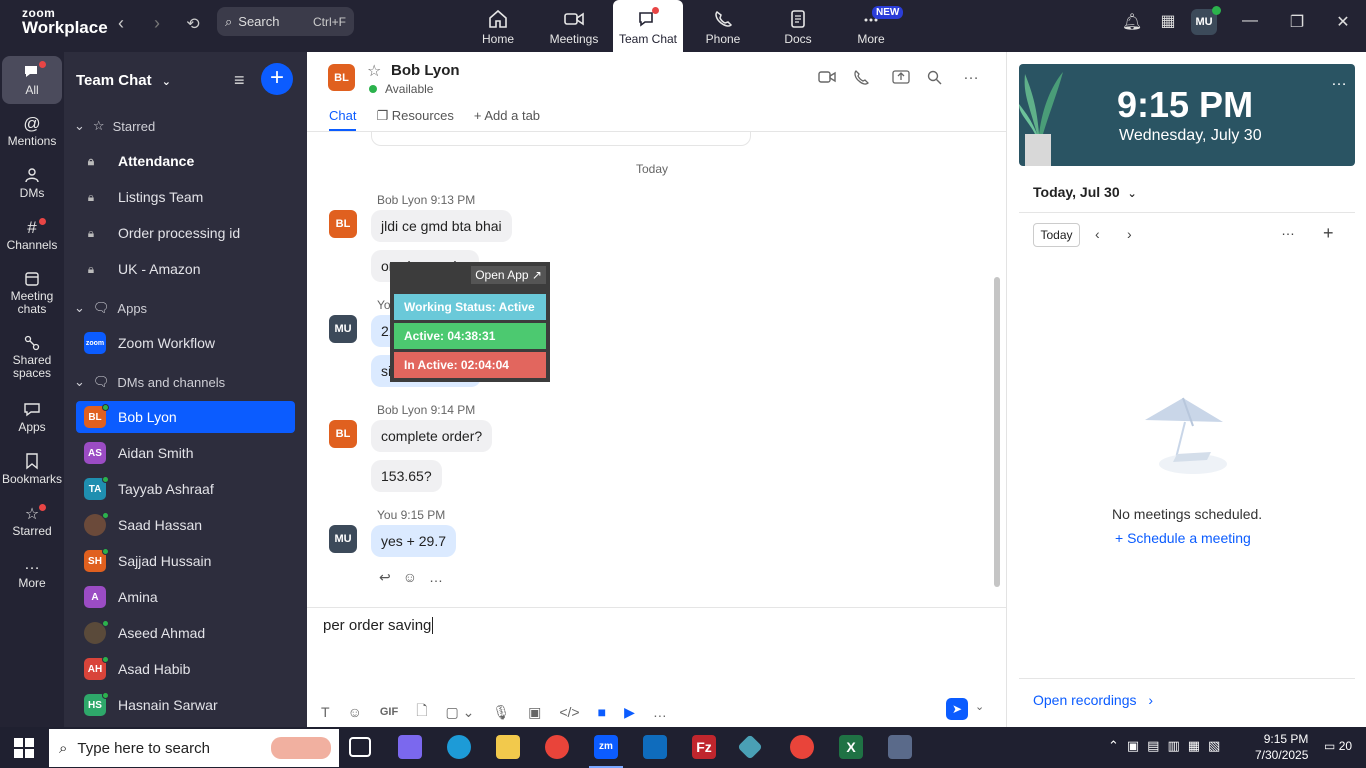 The width and height of the screenshot is (1366, 768). I want to click on message-bubble: yes + 29.7, so click(413, 541).